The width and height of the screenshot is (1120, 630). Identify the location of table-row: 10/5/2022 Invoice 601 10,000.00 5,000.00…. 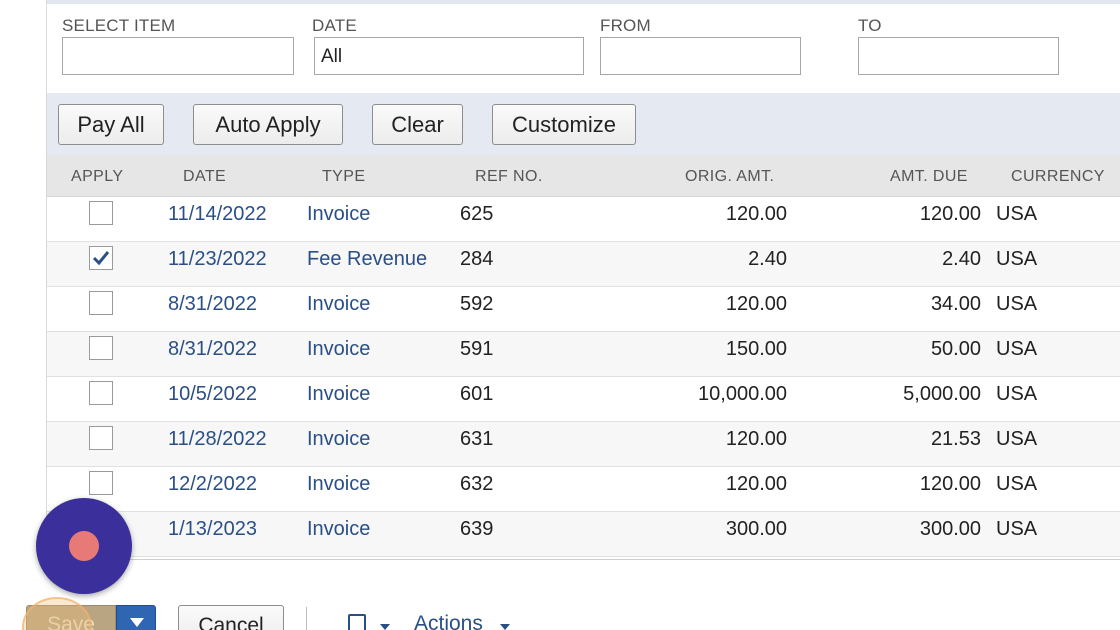
(583, 399).